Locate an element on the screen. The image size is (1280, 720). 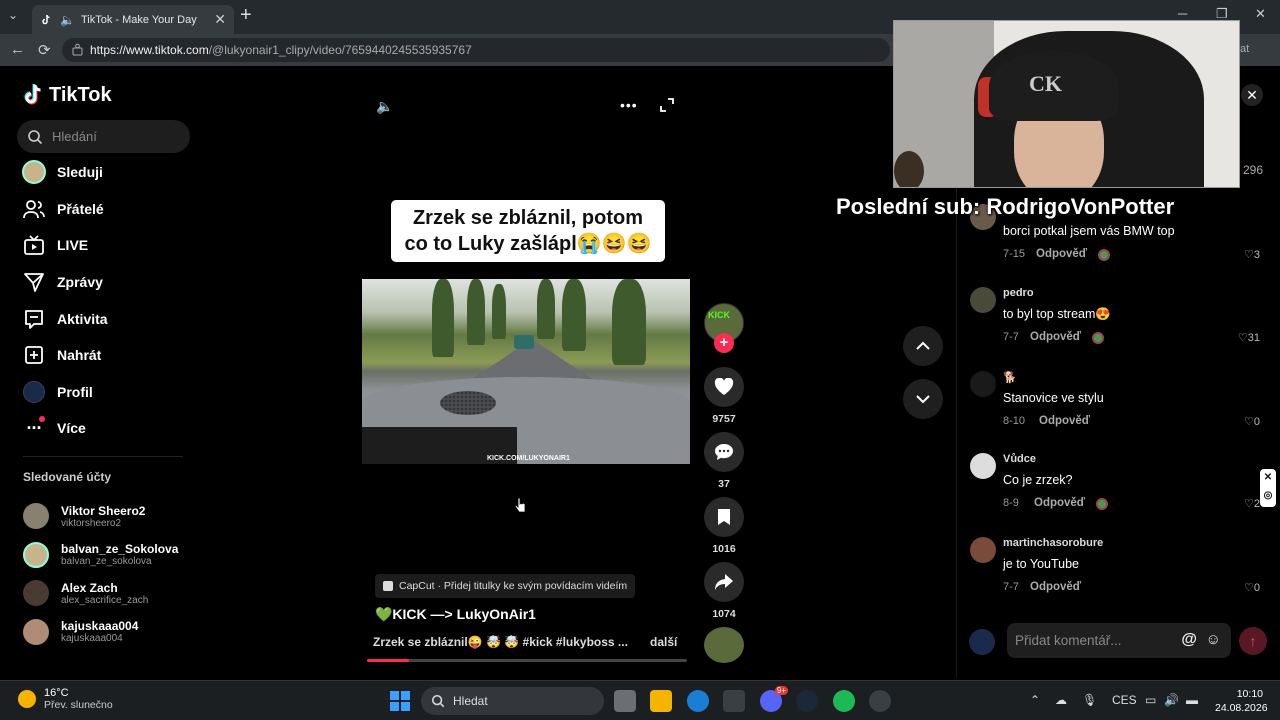
new-tab-icon: + is located at coordinates (246, 15).